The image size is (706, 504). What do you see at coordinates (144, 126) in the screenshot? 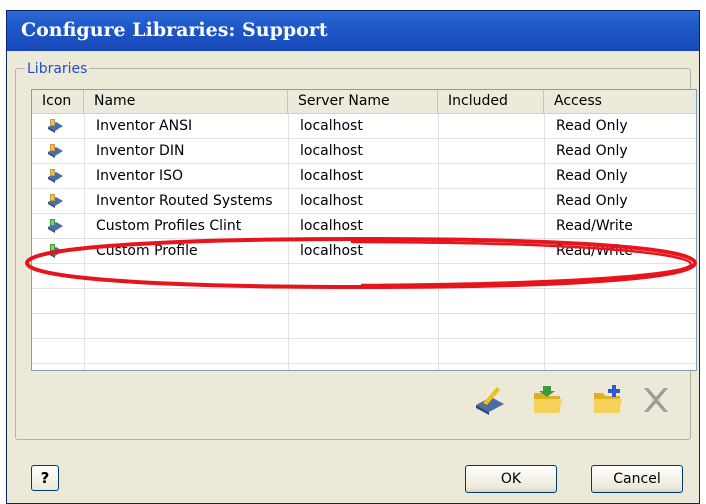
I see `row-name: Inventor ANSI` at bounding box center [144, 126].